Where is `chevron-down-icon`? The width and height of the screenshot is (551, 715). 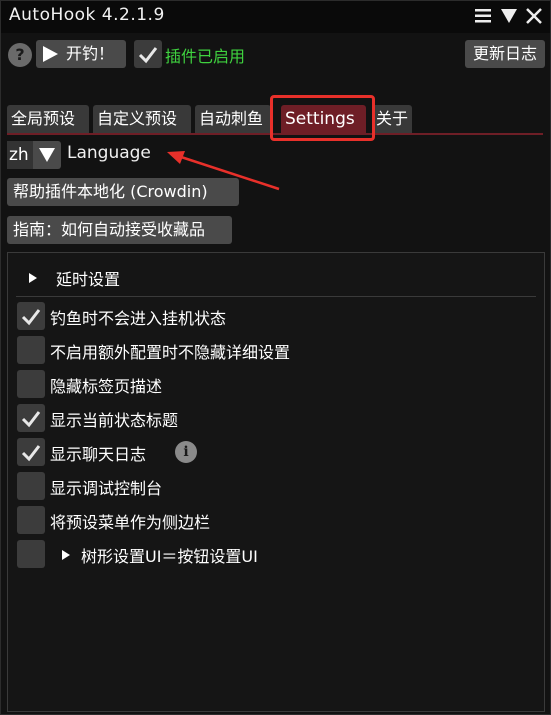 chevron-down-icon is located at coordinates (47, 155).